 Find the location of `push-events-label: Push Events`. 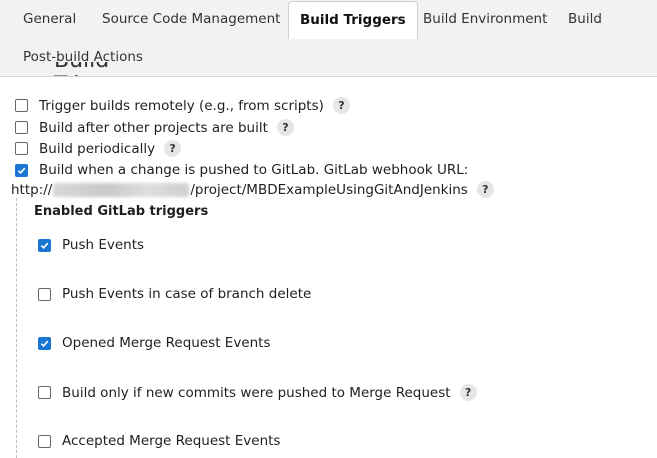

push-events-label: Push Events is located at coordinates (103, 245).